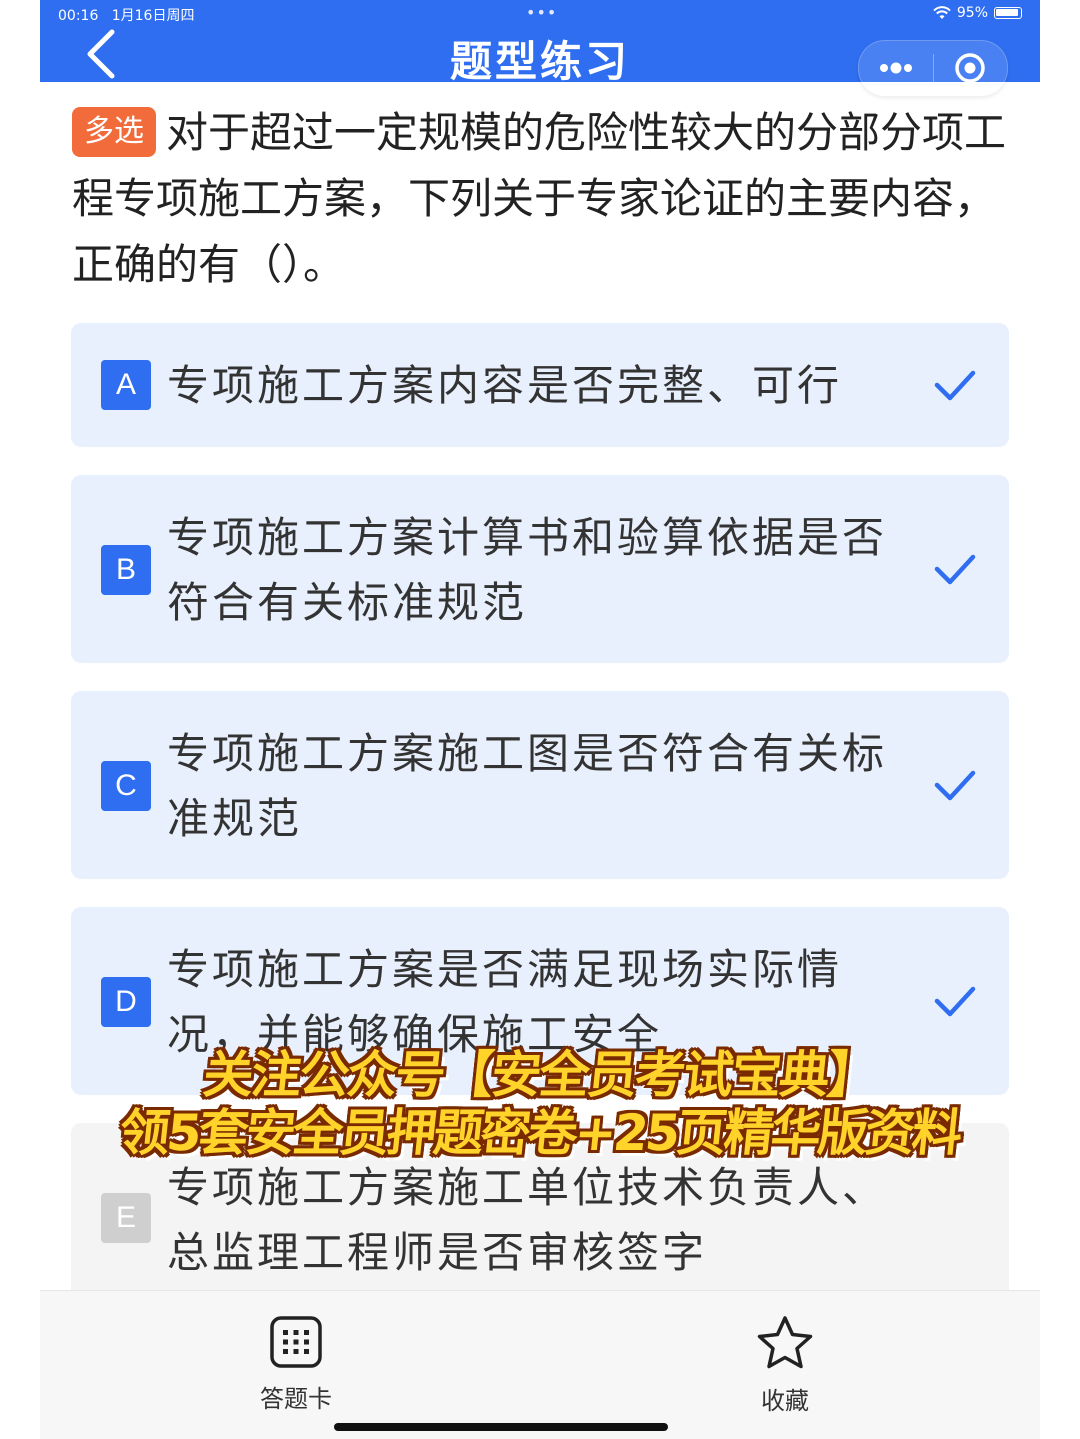 The image size is (1080, 1439). Describe the element at coordinates (501, 1427) in the screenshot. I see `home-indicator` at that location.